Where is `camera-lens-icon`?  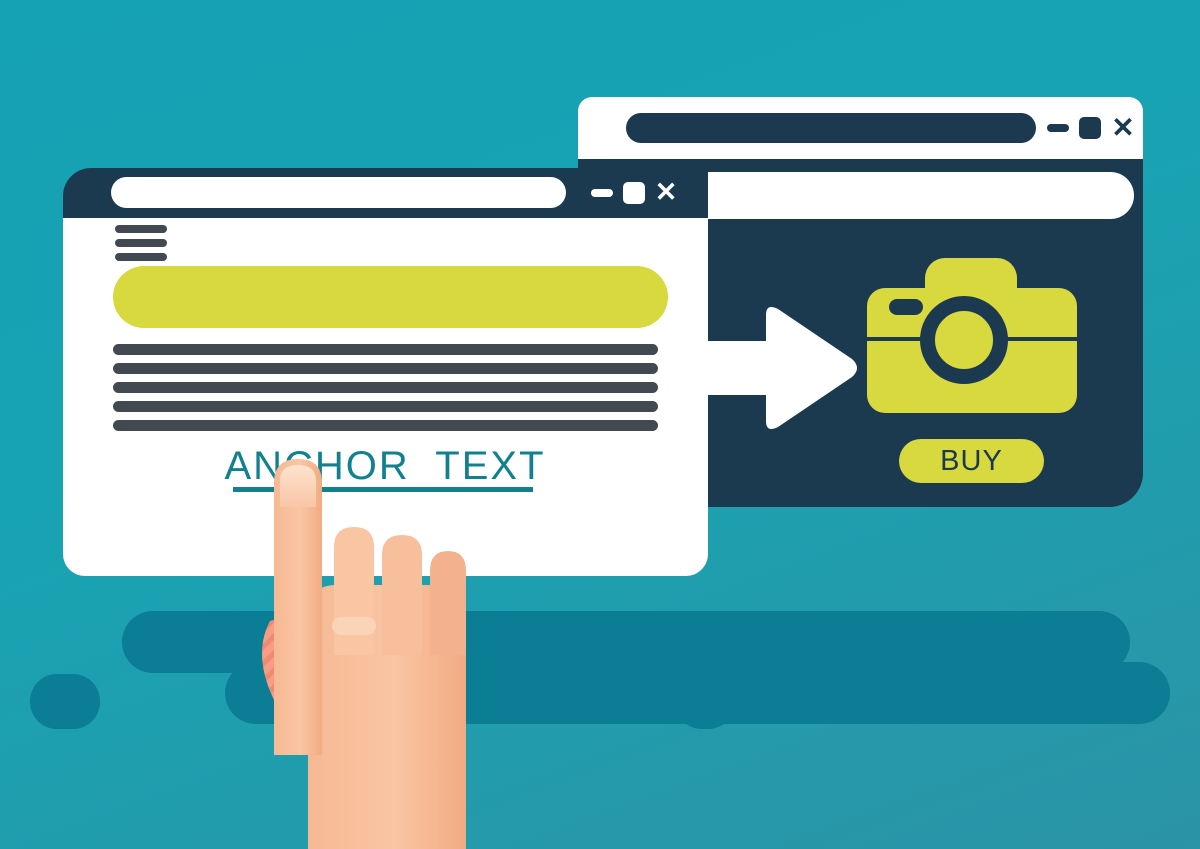
camera-lens-icon is located at coordinates (964, 340).